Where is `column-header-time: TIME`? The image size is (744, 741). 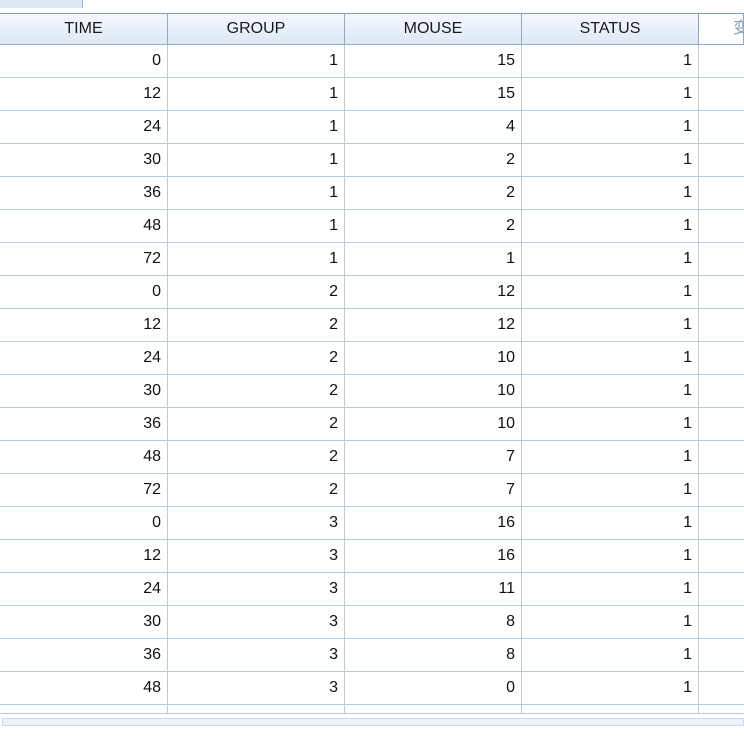
column-header-time: TIME is located at coordinates (84, 29).